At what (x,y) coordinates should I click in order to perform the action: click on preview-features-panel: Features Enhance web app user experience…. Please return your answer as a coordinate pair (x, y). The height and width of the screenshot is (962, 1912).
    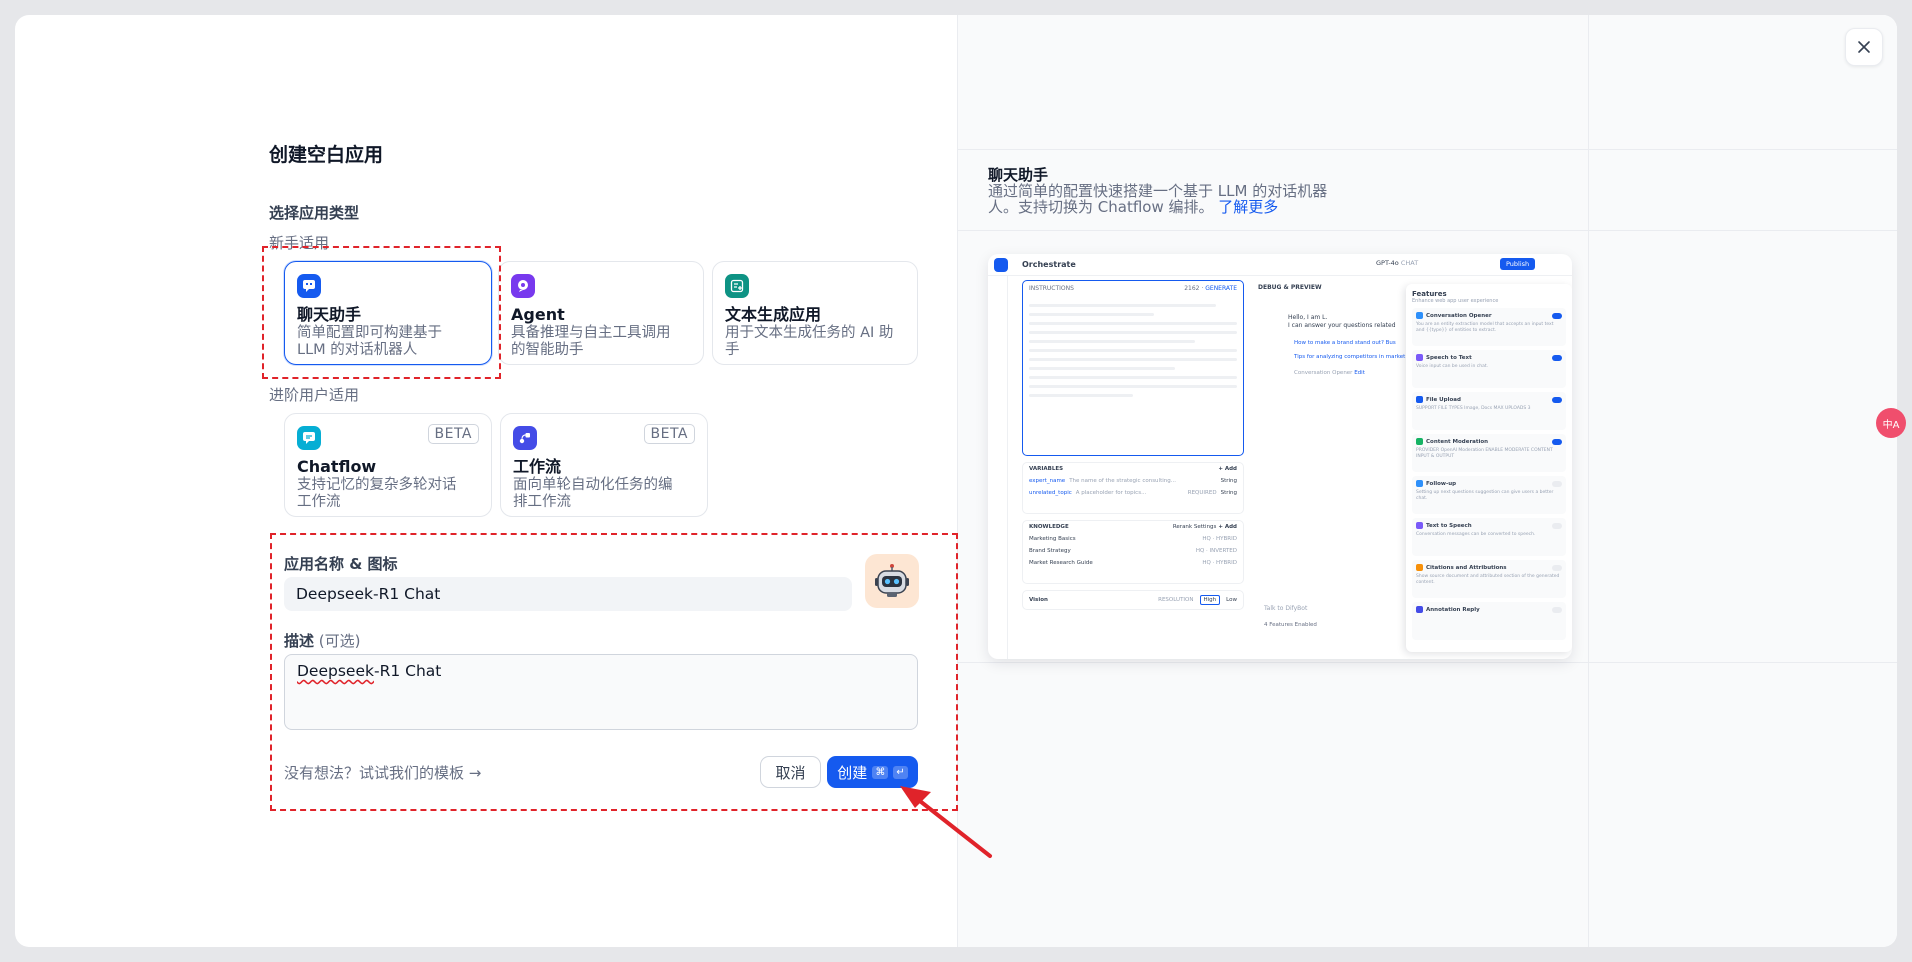
    Looking at the image, I should click on (1489, 468).